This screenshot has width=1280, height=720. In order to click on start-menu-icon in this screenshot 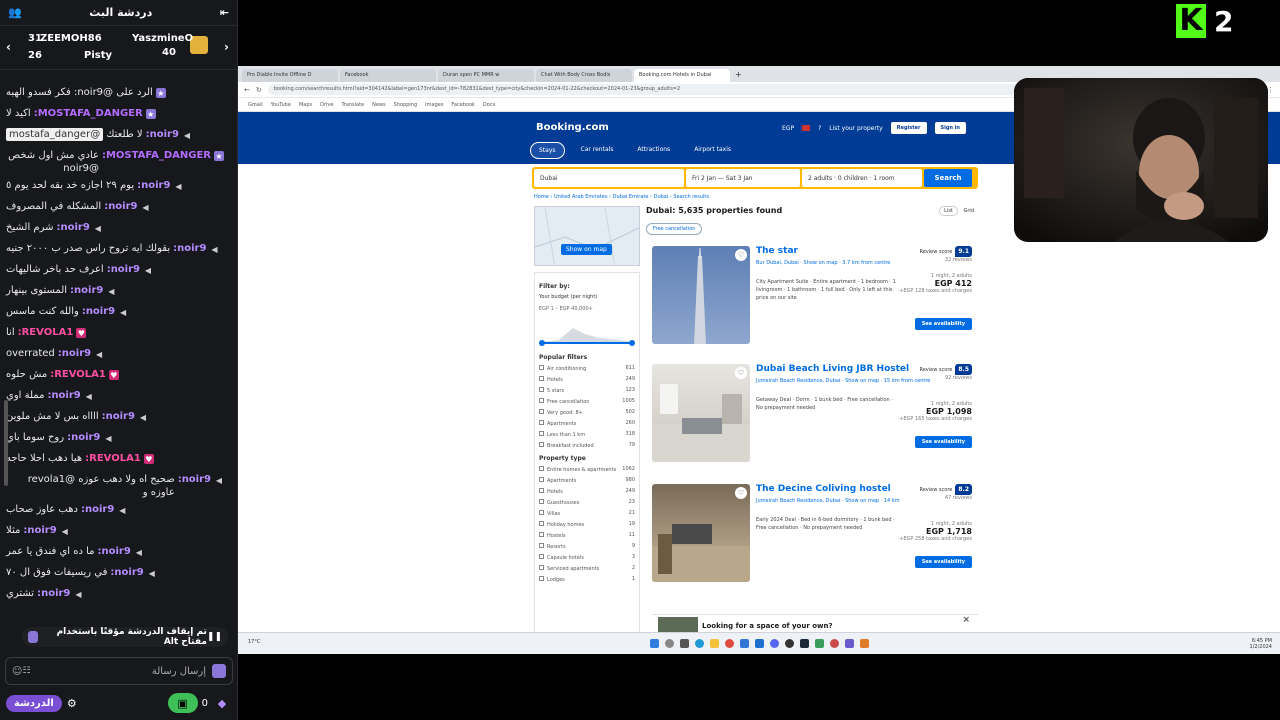, I will do `click(654, 643)`.